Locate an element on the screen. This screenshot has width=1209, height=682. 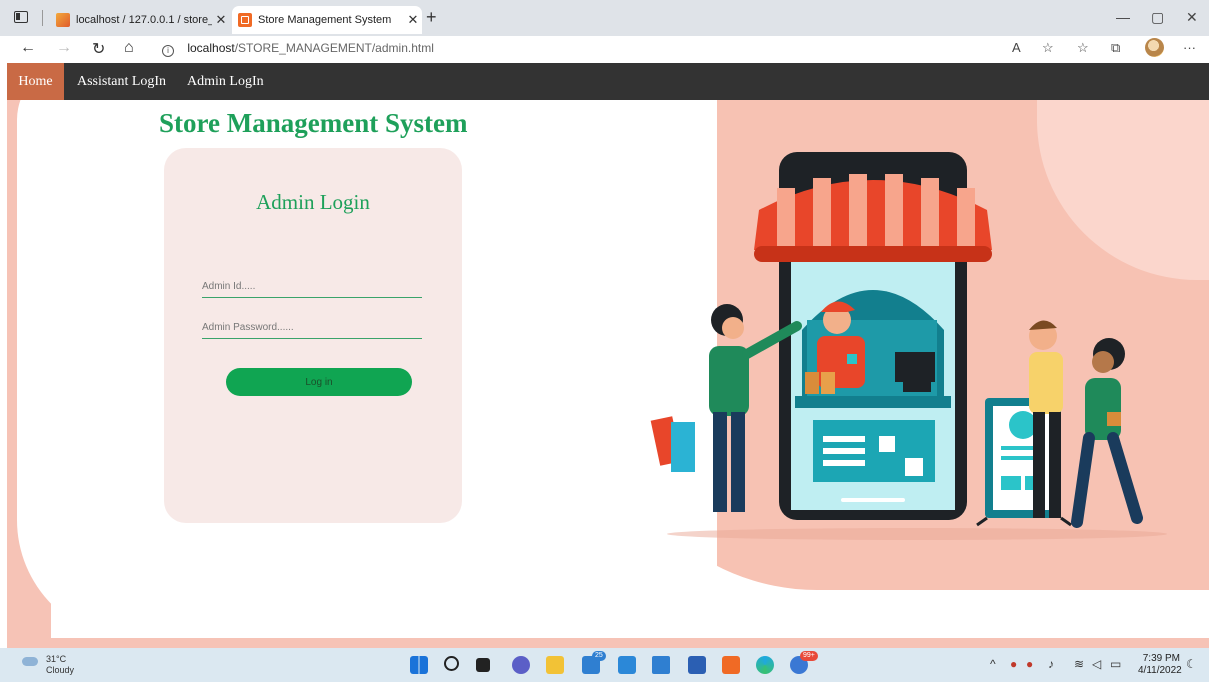
app-badge: 99+ is located at coordinates (809, 656).